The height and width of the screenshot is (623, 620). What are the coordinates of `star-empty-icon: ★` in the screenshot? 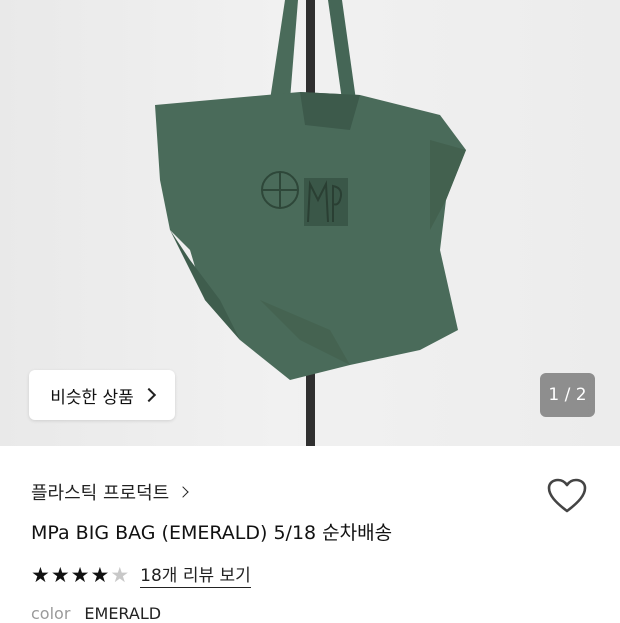 It's located at (120, 574).